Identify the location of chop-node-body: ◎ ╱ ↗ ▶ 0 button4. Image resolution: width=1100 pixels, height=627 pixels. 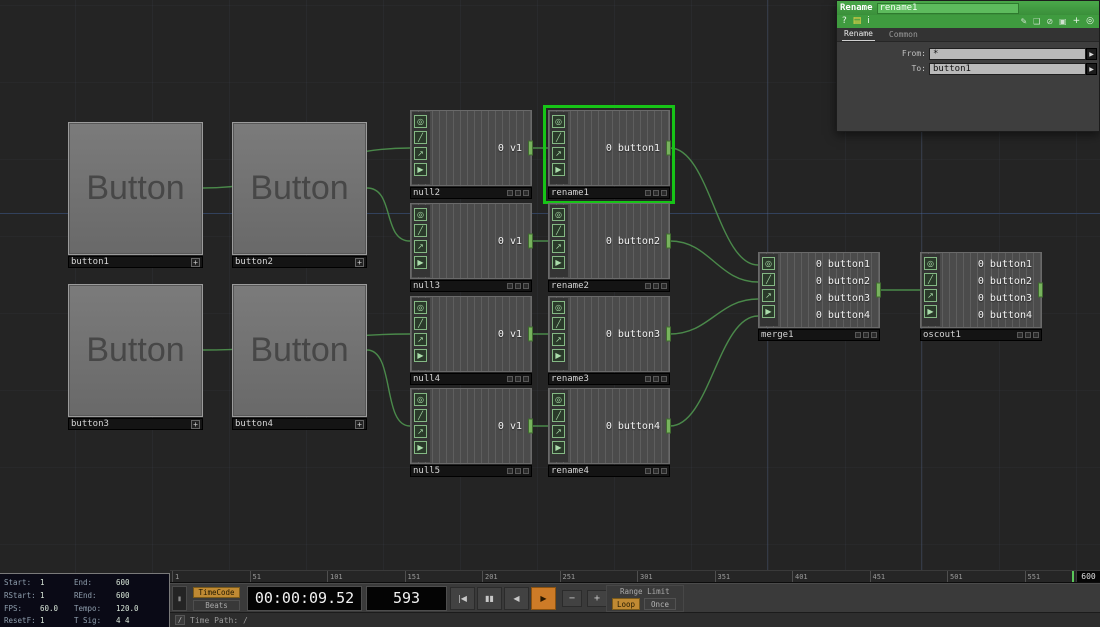
(609, 426).